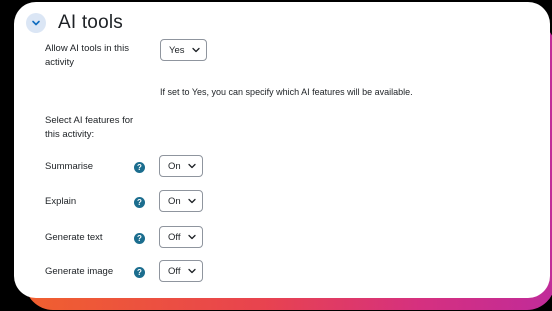 Image resolution: width=552 pixels, height=311 pixels. Describe the element at coordinates (89, 120) in the screenshot. I see `features-heading-line1: Select AI features for` at that location.